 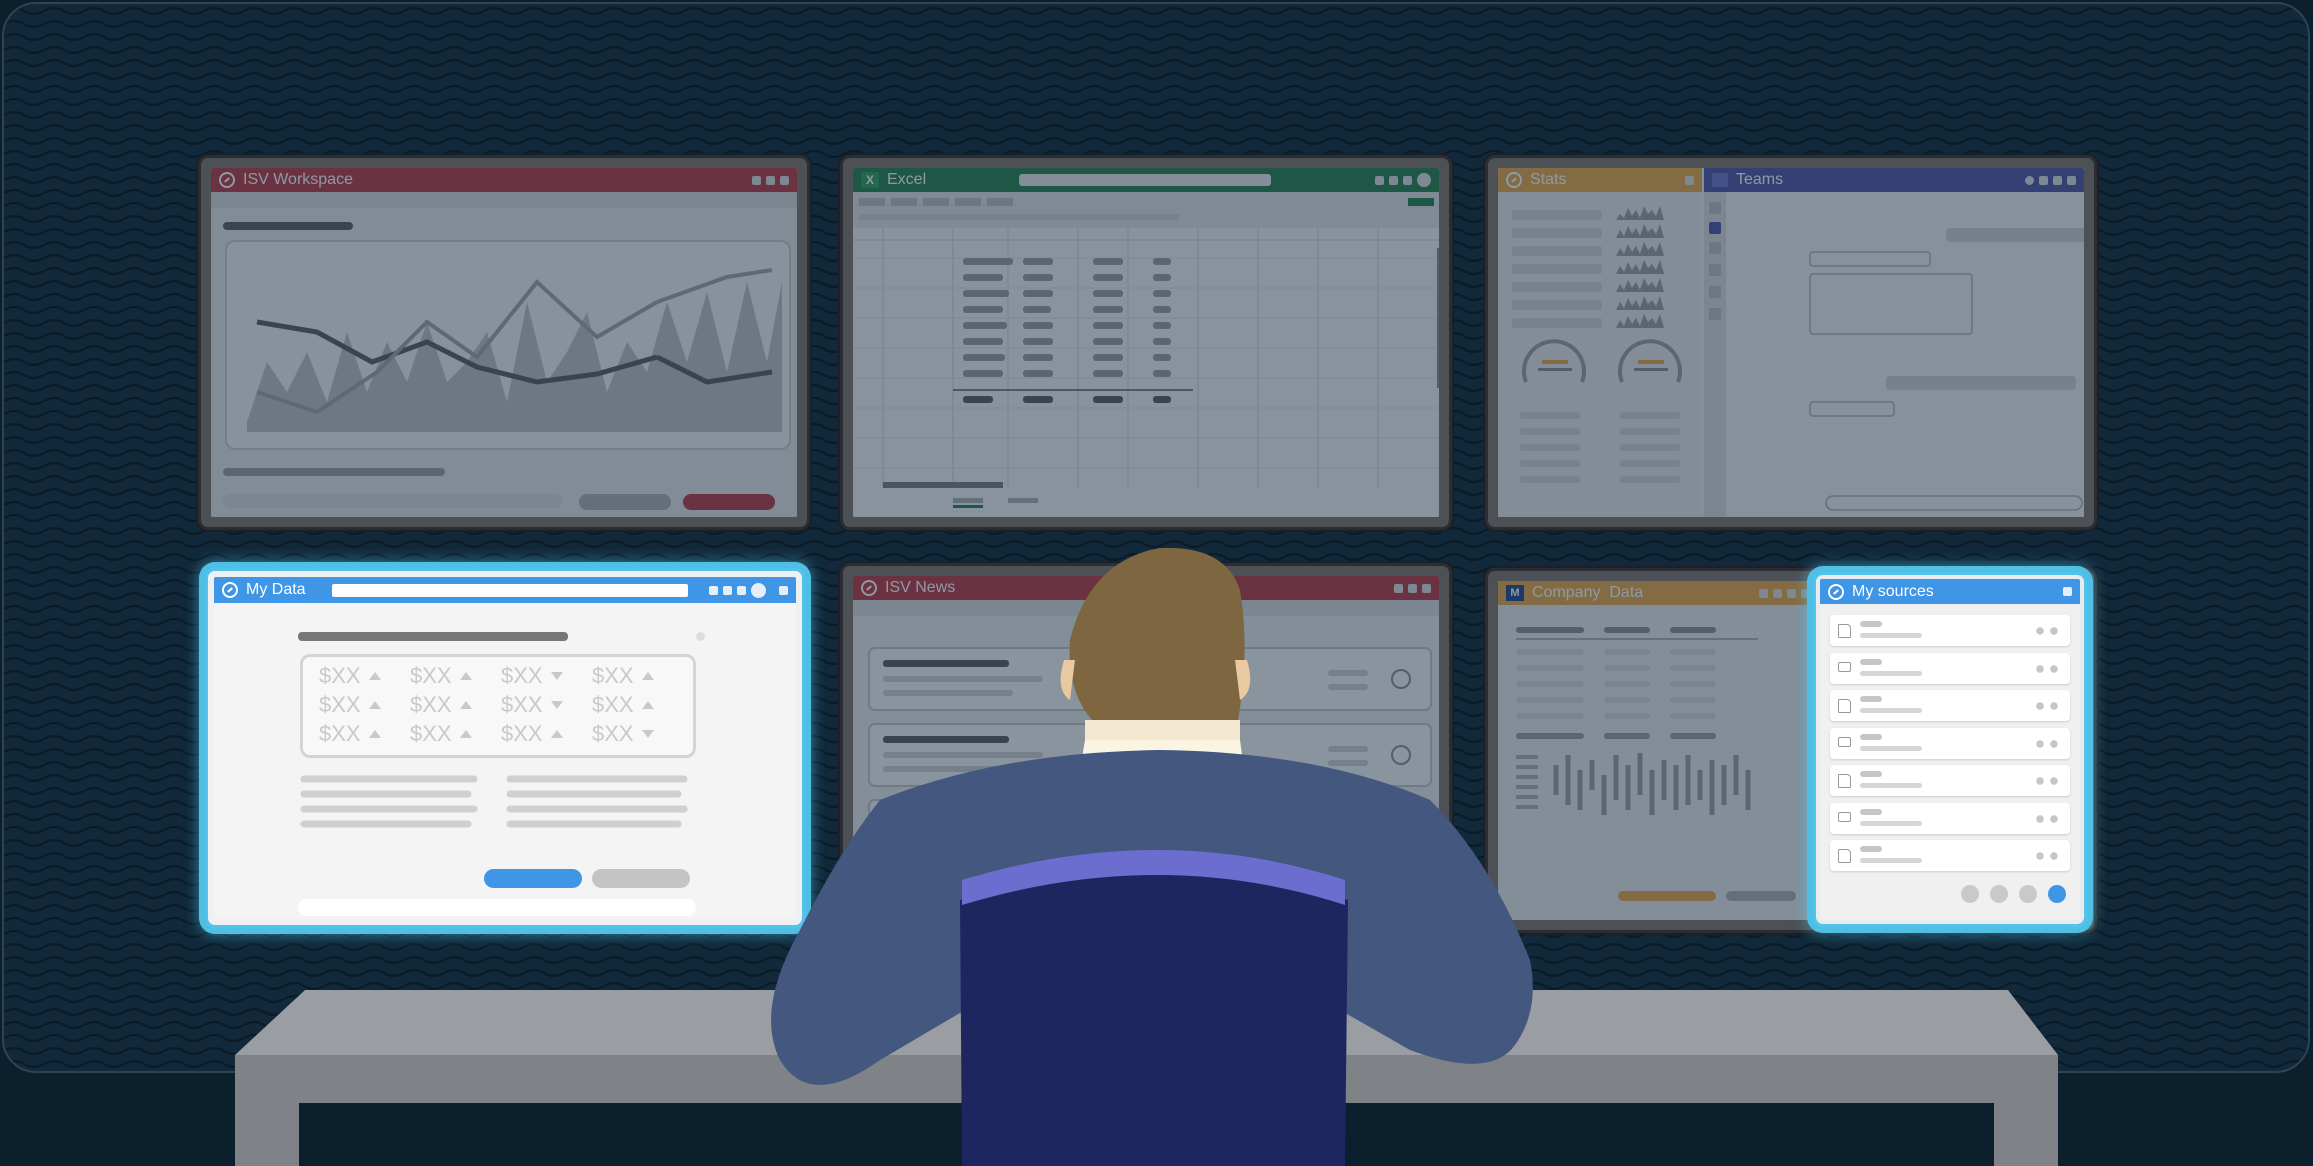 I want to click on chair-back, so click(x=1154, y=1018).